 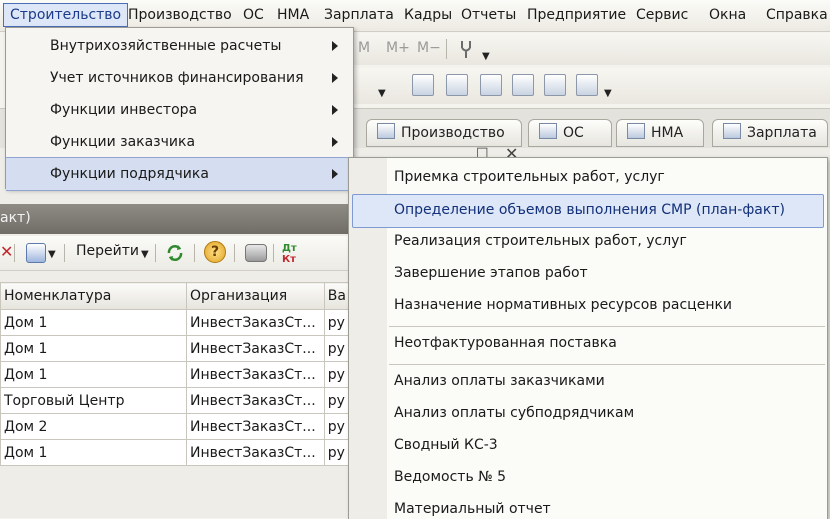 What do you see at coordinates (398, 48) in the screenshot?
I see `memory-add-button: M+` at bounding box center [398, 48].